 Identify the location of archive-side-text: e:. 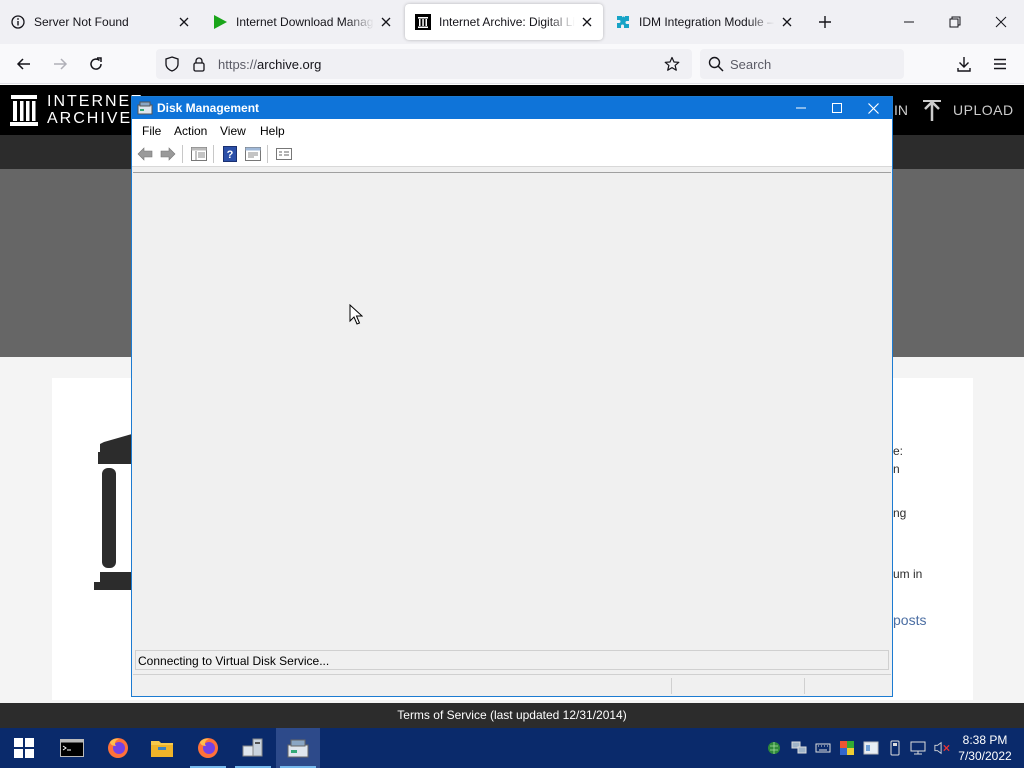
(898, 451).